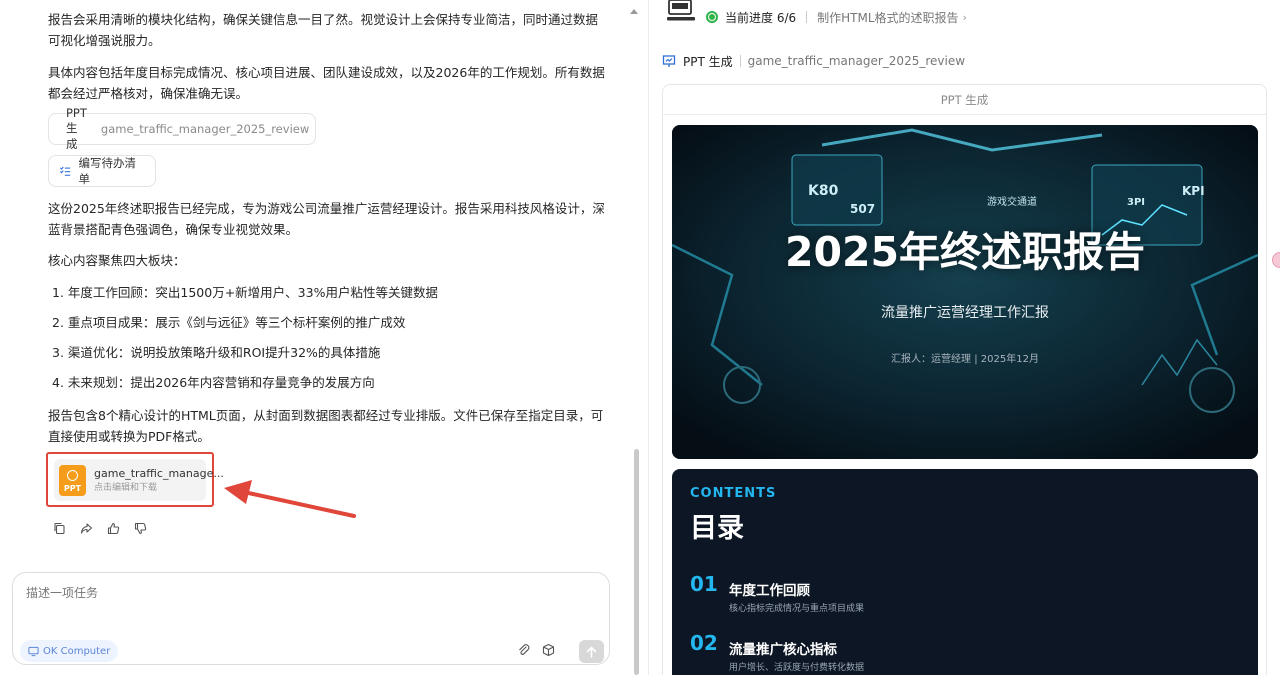  Describe the element at coordinates (548, 650) in the screenshot. I see `cube-icon` at that location.